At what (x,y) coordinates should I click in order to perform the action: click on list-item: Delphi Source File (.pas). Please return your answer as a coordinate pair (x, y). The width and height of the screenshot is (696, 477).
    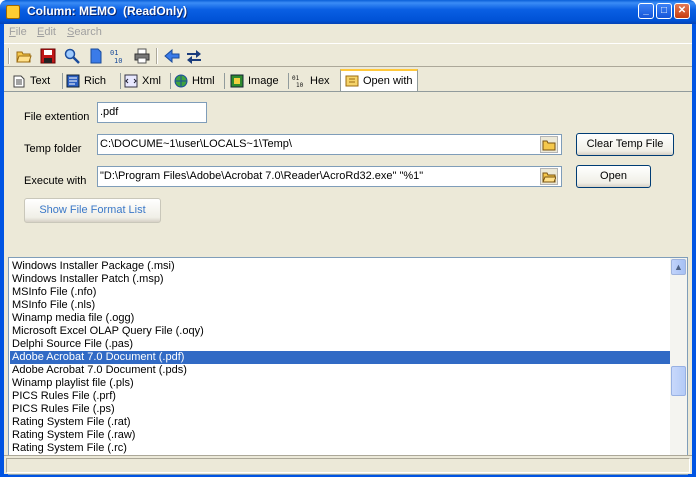
    Looking at the image, I should click on (340, 344).